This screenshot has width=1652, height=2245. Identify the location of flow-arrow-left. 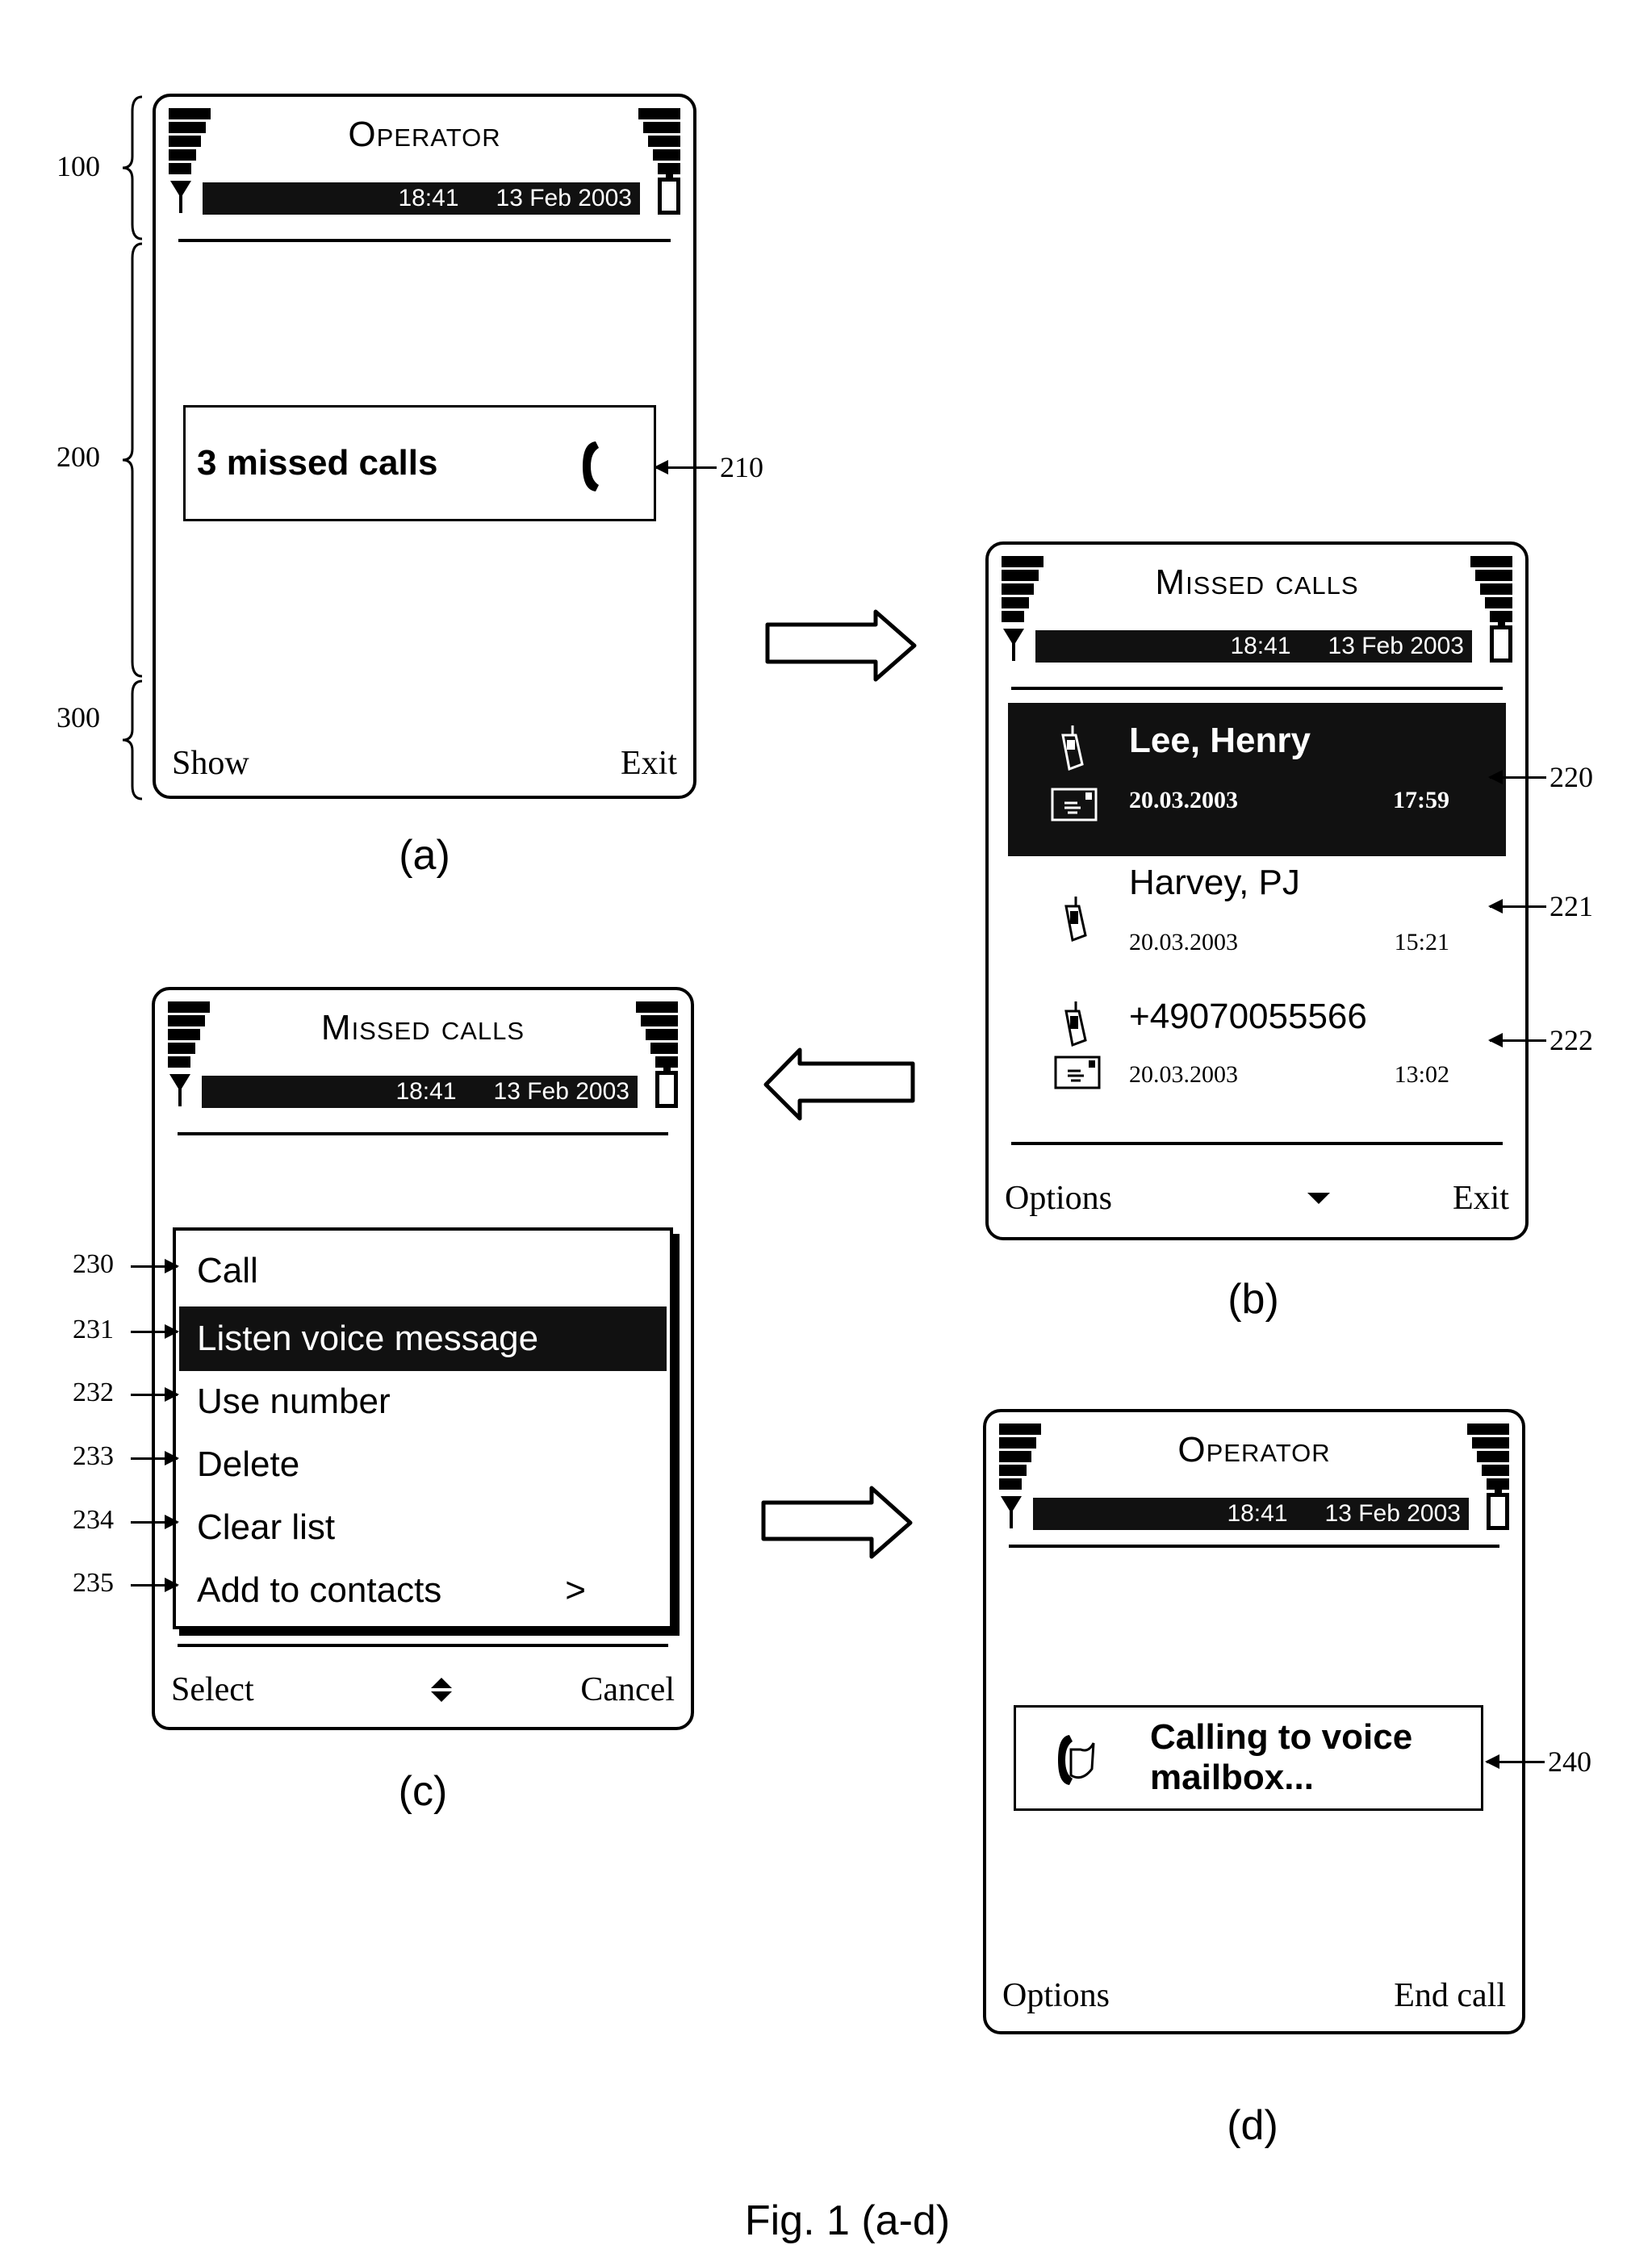
(839, 1084).